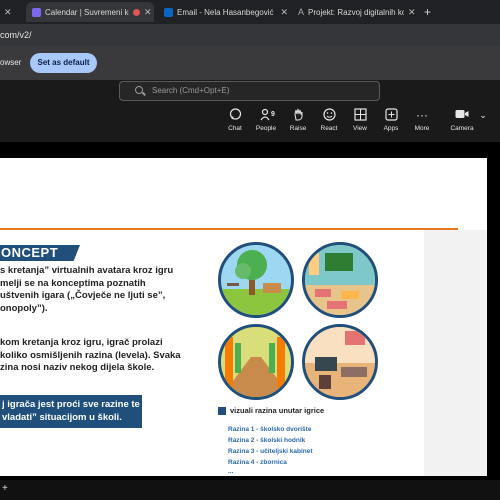 This screenshot has width=500, height=500. Describe the element at coordinates (256, 362) in the screenshot. I see `teacher-office-illustration` at that location.